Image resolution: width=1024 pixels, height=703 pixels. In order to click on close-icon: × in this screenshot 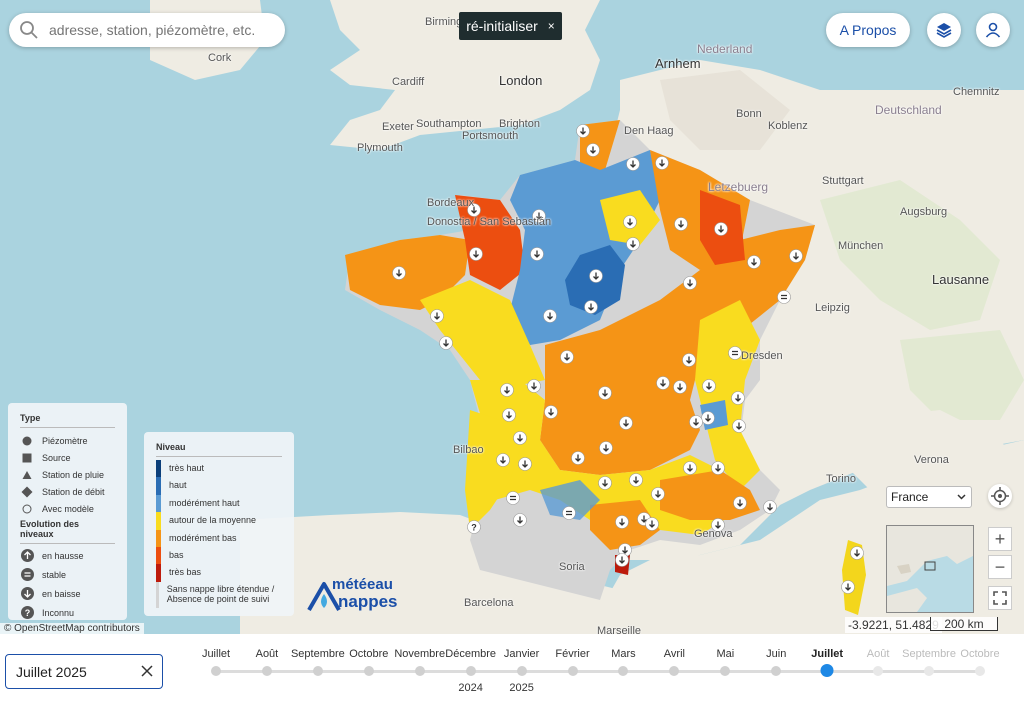, I will do `click(551, 26)`.